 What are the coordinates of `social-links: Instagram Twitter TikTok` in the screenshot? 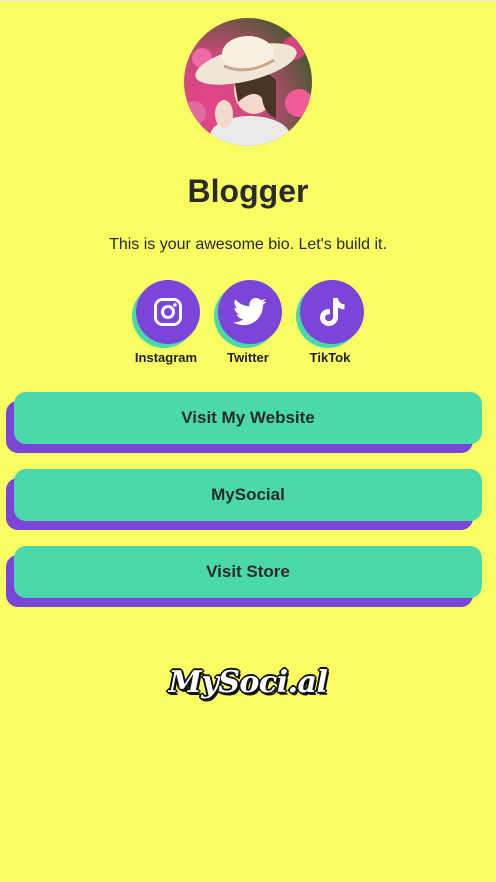 It's located at (248, 322).